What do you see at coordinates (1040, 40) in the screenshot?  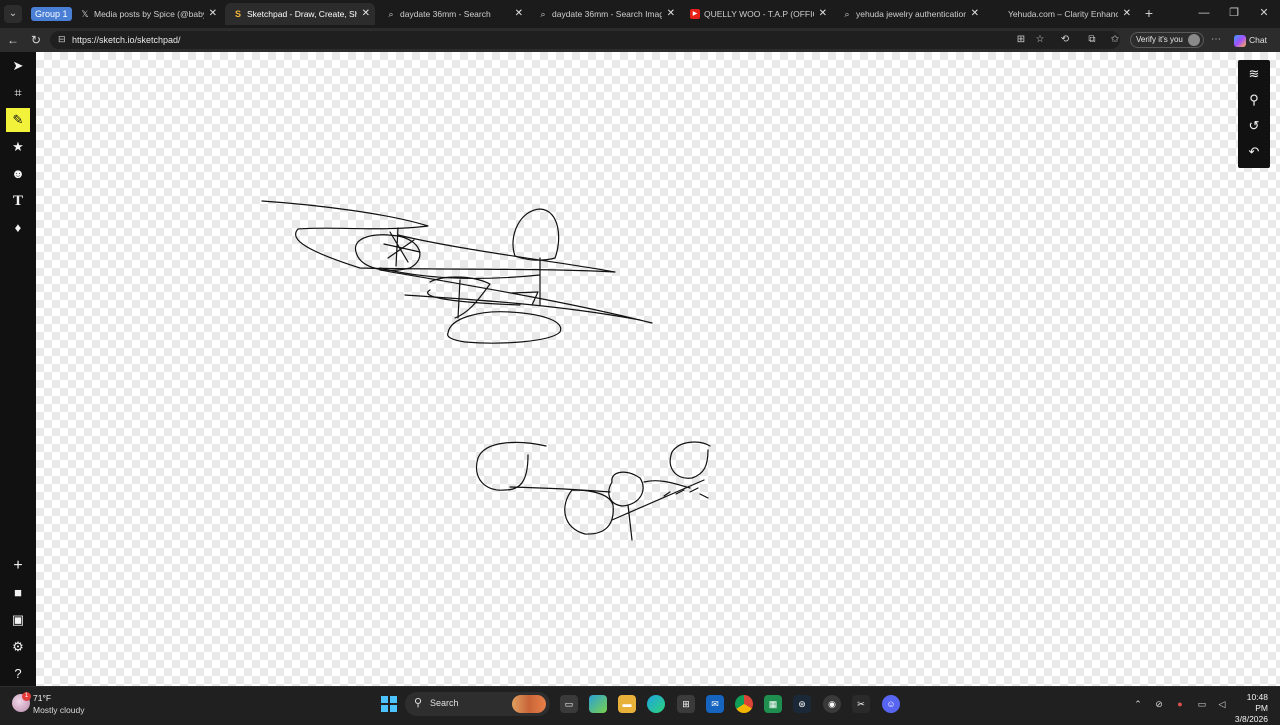 I see `favorite-star-icon: ☆` at bounding box center [1040, 40].